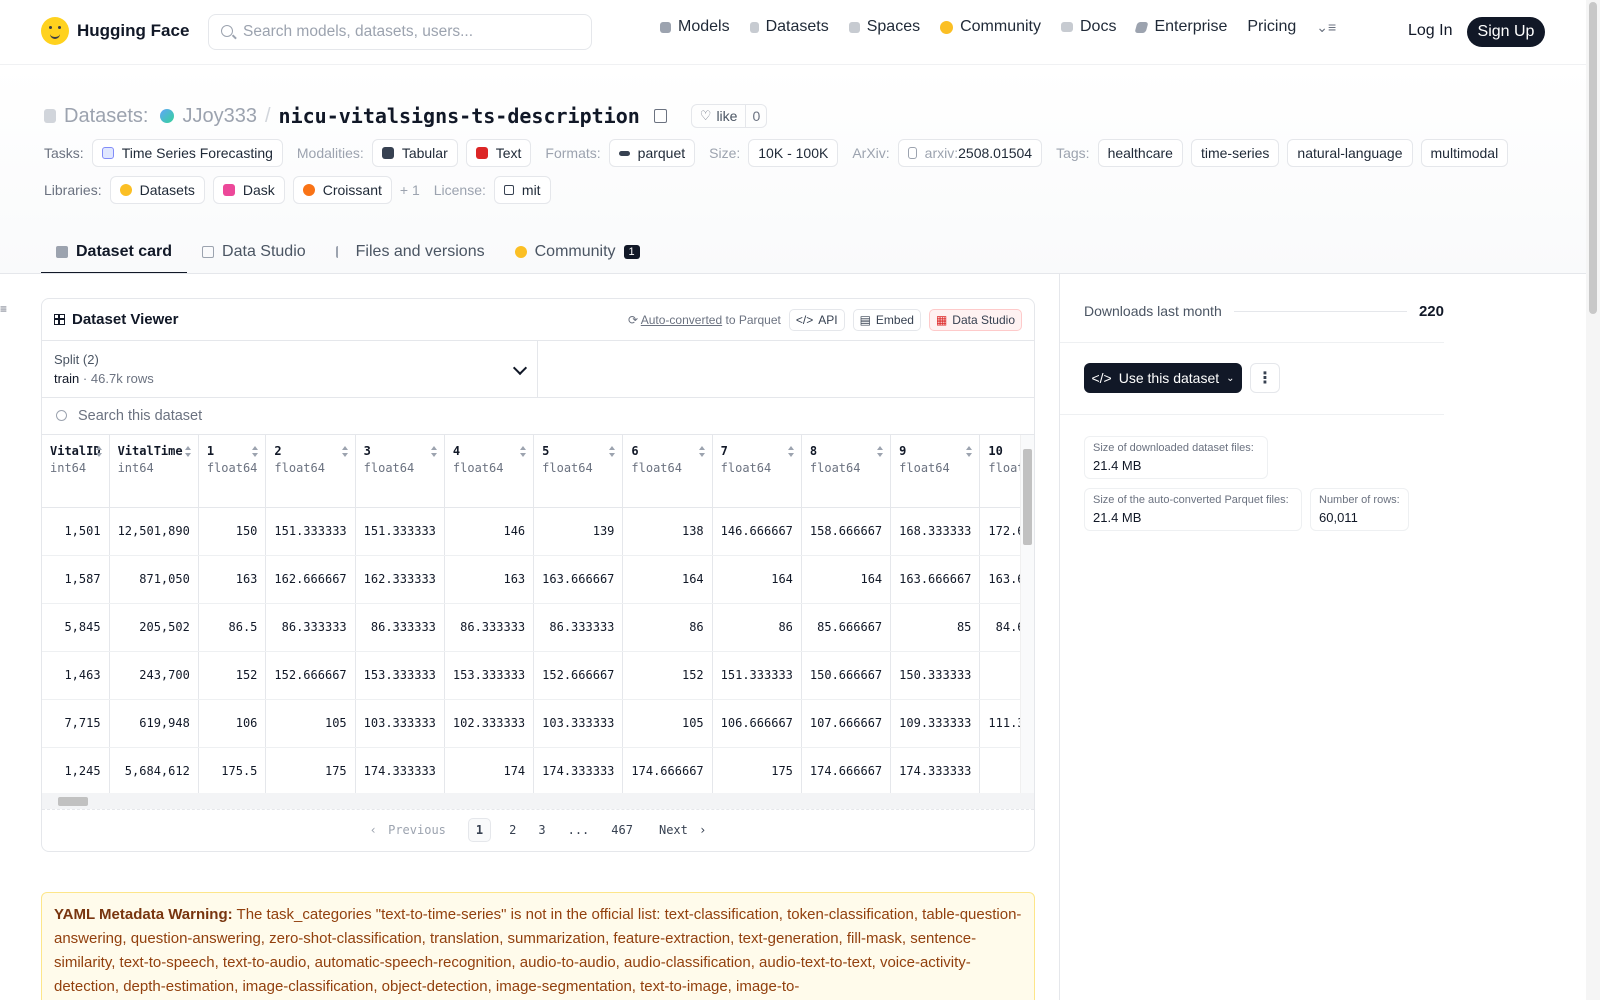  Describe the element at coordinates (1027, 614) in the screenshot. I see `vertical-scrollbar` at that location.